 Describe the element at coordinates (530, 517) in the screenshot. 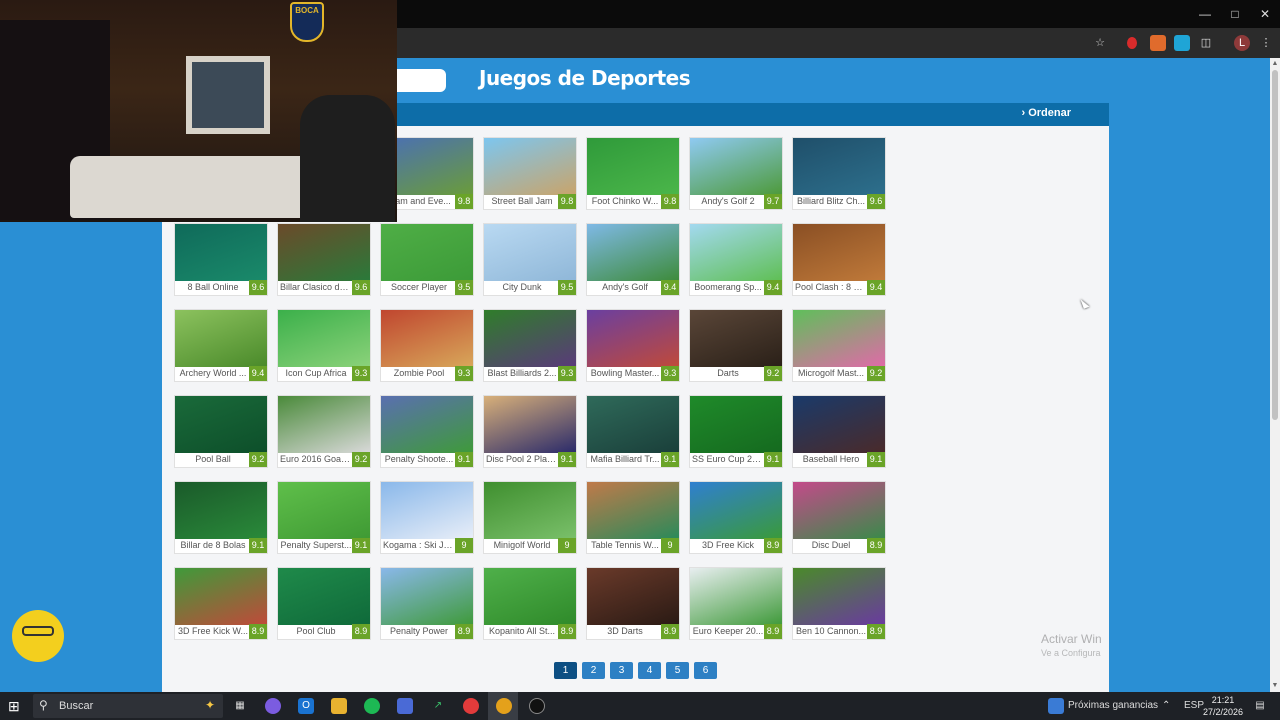

I see `game-card: Minigolf World 9` at that location.